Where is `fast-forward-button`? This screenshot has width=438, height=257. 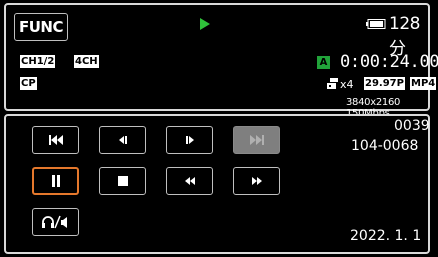 fast-forward-button is located at coordinates (256, 181).